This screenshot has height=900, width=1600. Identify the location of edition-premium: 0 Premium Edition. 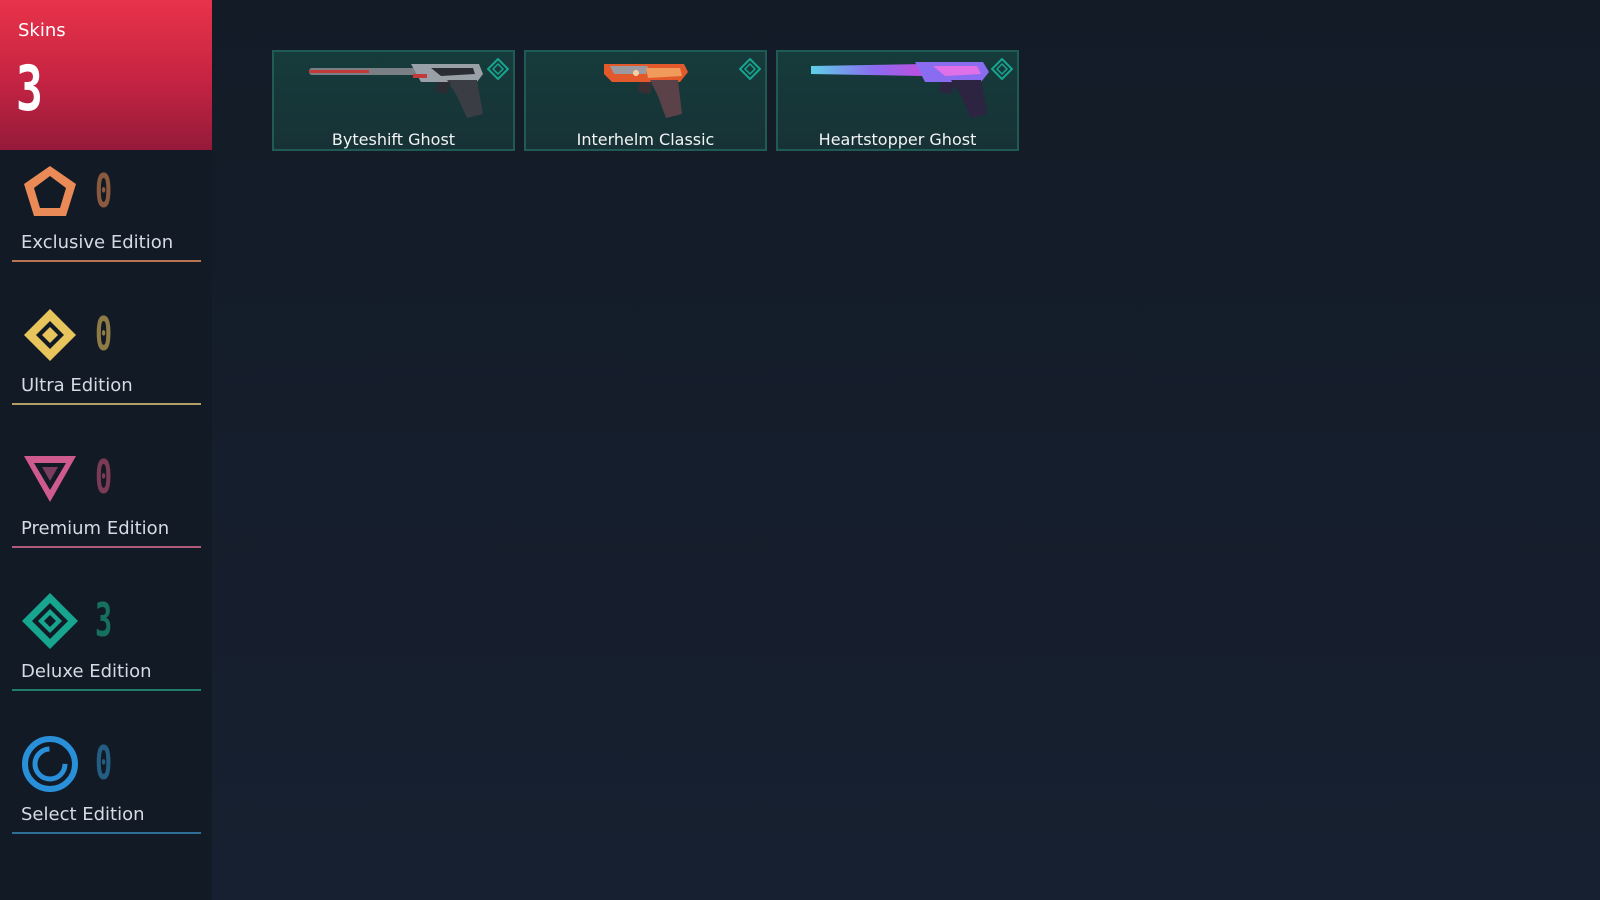
(106, 492).